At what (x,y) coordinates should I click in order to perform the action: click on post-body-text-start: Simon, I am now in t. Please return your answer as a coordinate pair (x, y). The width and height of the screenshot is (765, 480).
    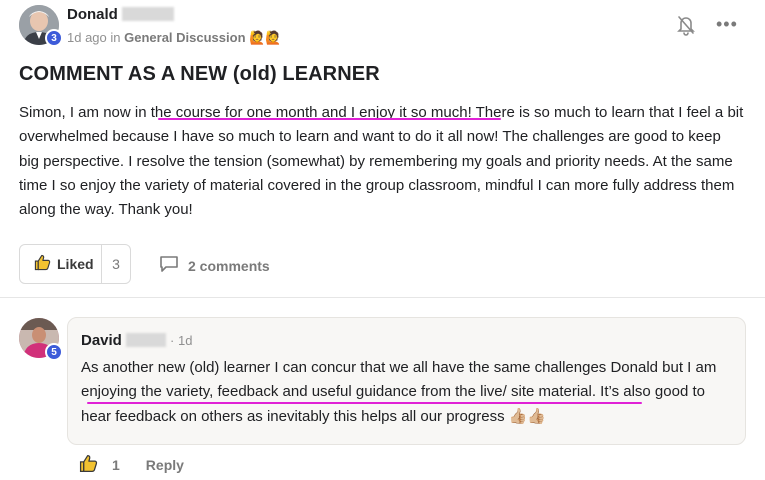
    Looking at the image, I should click on (87, 112).